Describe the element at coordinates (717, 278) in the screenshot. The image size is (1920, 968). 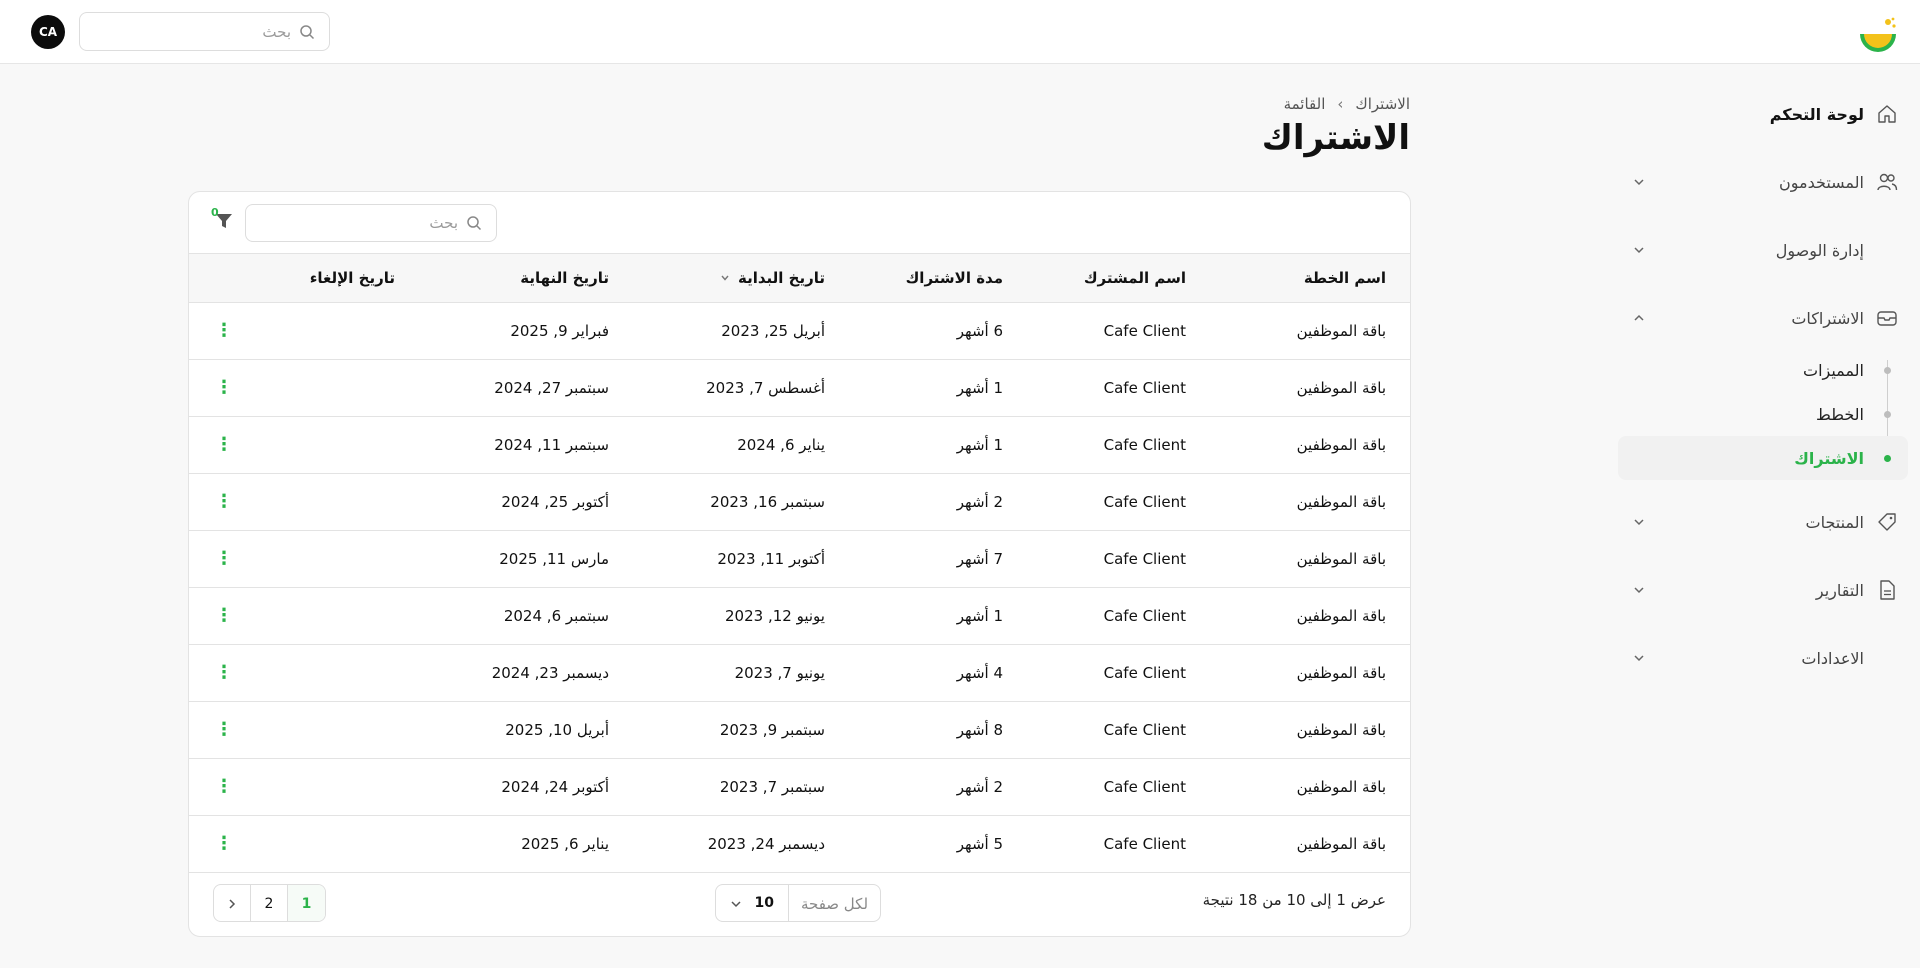
I see `column-header-start-date: تاريخ البداية` at that location.